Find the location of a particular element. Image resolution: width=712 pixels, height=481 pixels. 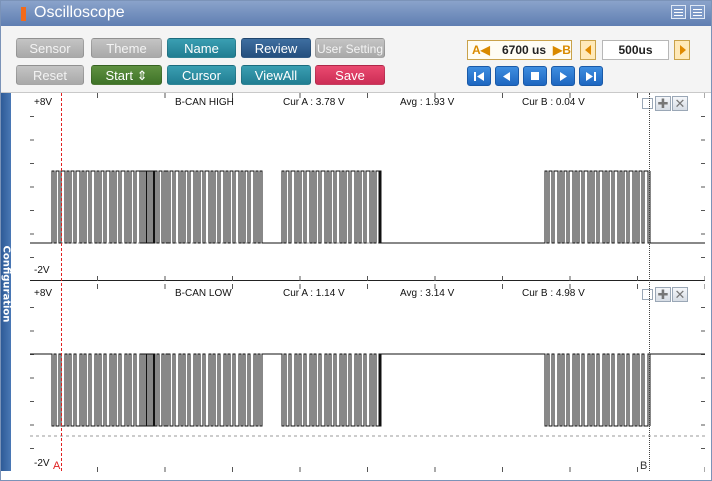

cursor-a-marker: A◀ is located at coordinates (481, 50).